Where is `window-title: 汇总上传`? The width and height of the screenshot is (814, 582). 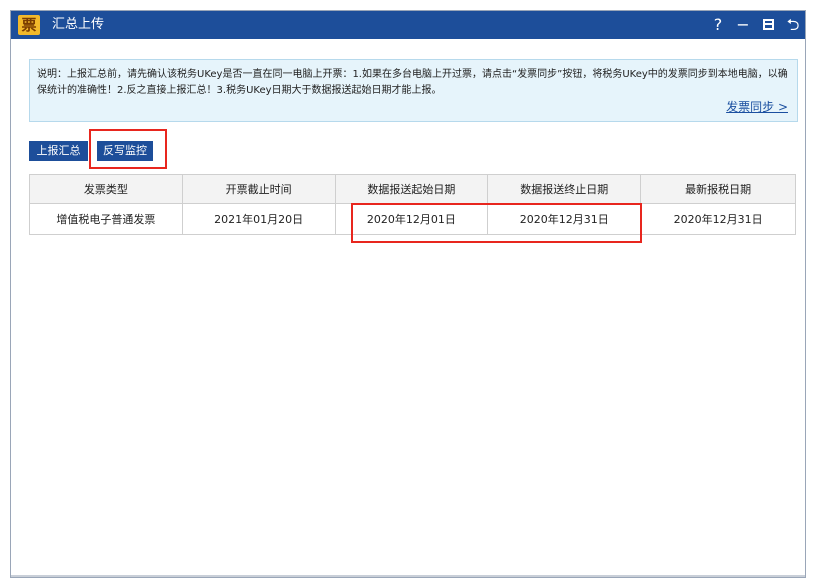 window-title: 汇总上传 is located at coordinates (78, 24).